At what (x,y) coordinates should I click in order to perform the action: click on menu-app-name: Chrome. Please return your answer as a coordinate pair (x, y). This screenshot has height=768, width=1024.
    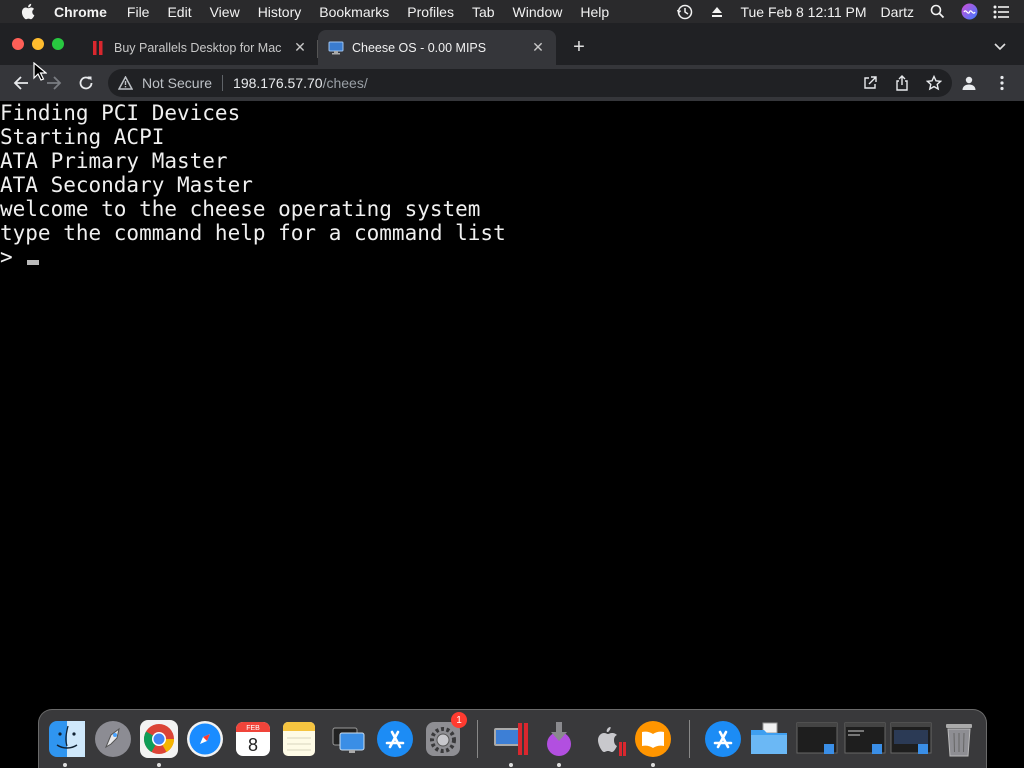
    Looking at the image, I should click on (80, 12).